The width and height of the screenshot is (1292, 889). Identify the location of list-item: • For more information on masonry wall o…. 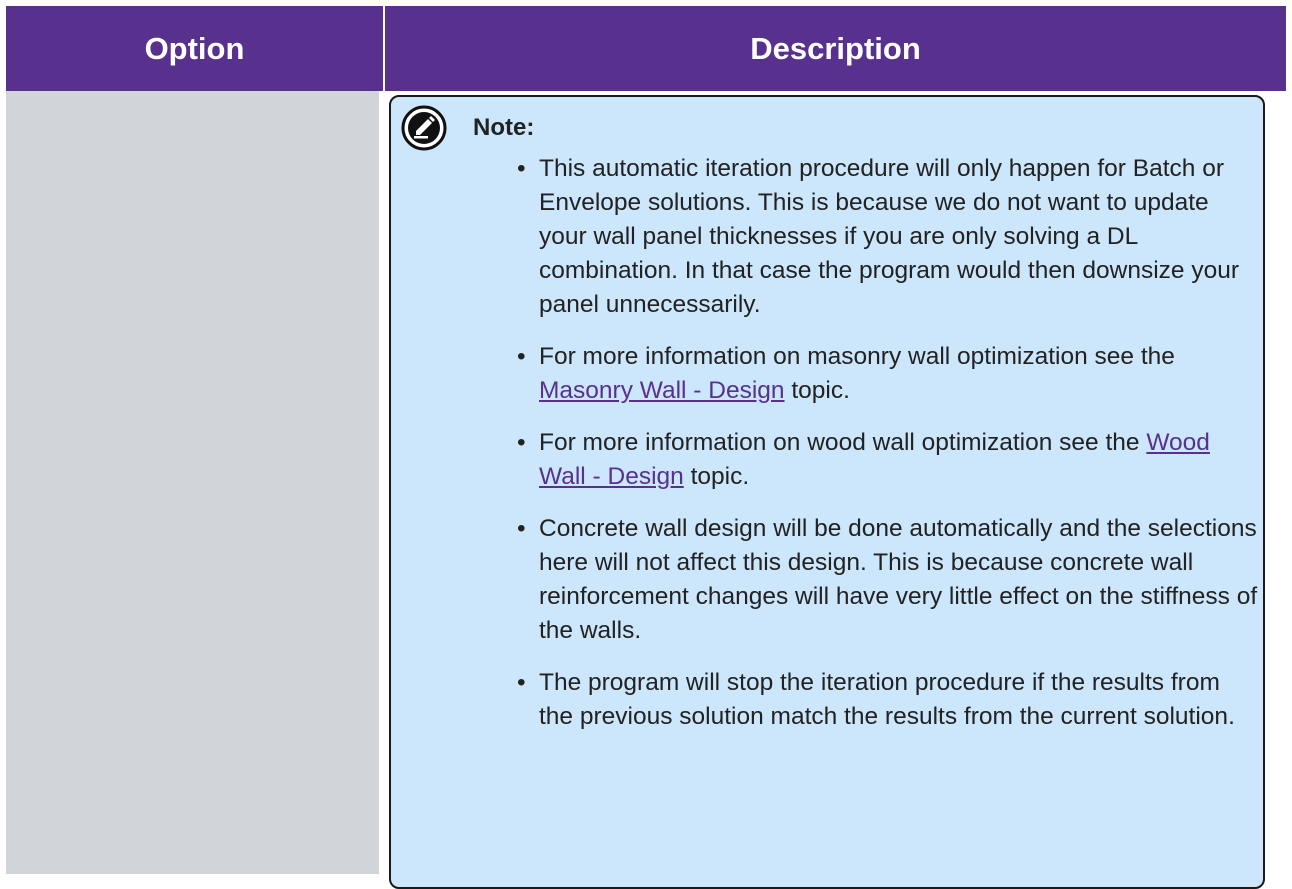
(888, 374).